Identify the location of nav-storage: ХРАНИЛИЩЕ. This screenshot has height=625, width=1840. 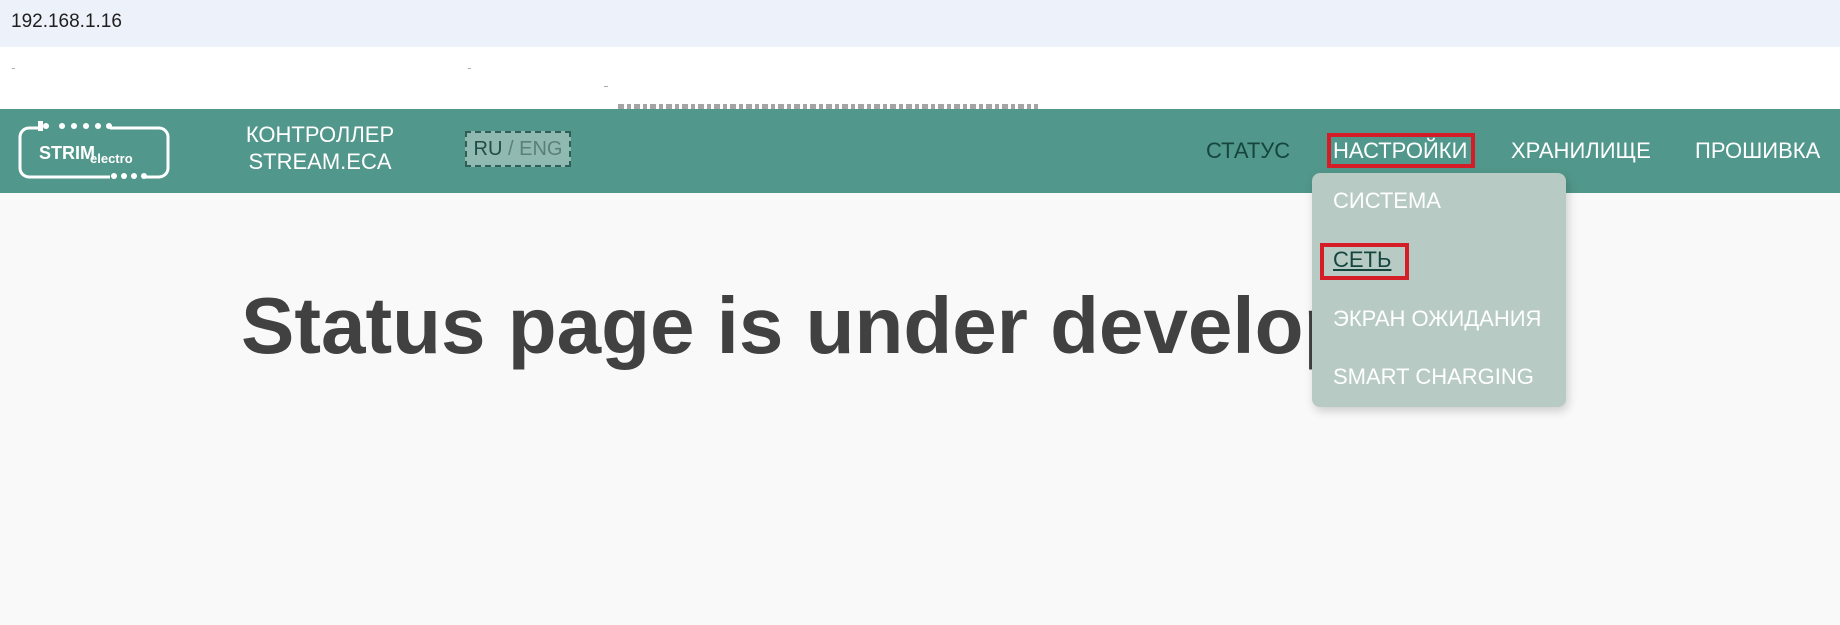
(1581, 151).